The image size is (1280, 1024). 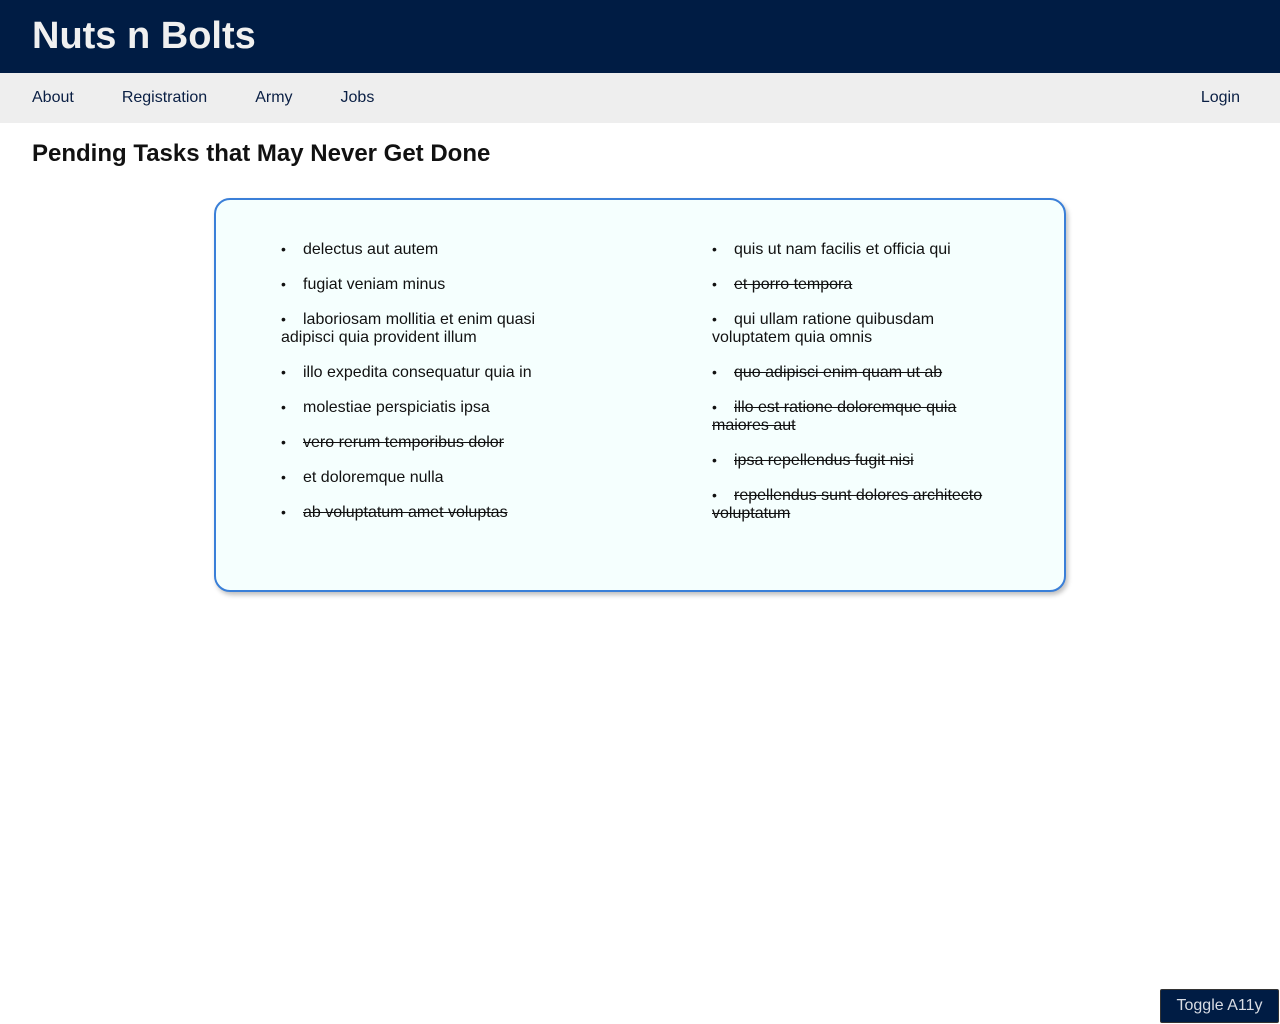 I want to click on nav-link-registration: Registration, so click(x=164, y=98).